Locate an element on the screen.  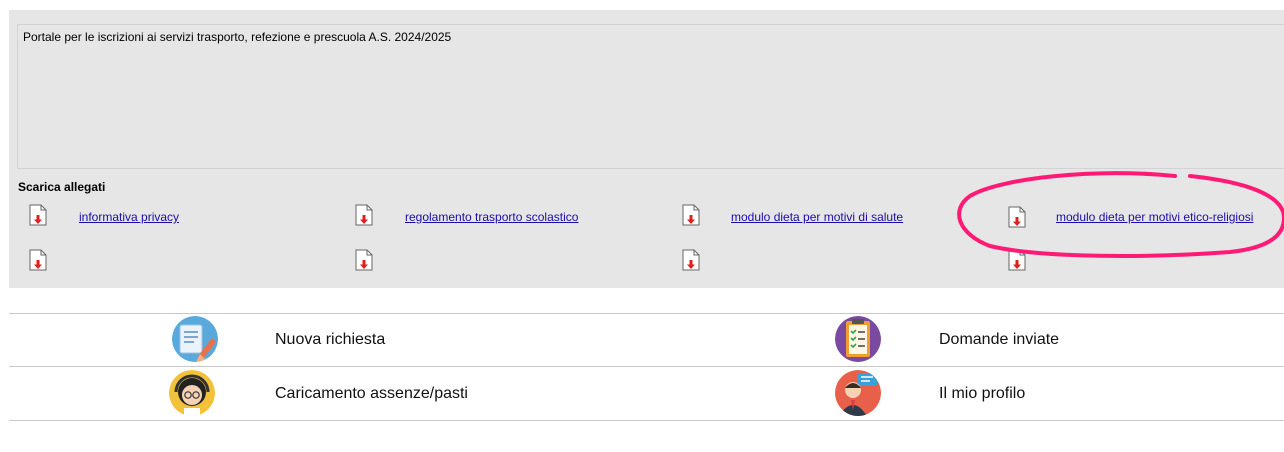
menu-my-profile: Il mio profilo is located at coordinates (982, 394).